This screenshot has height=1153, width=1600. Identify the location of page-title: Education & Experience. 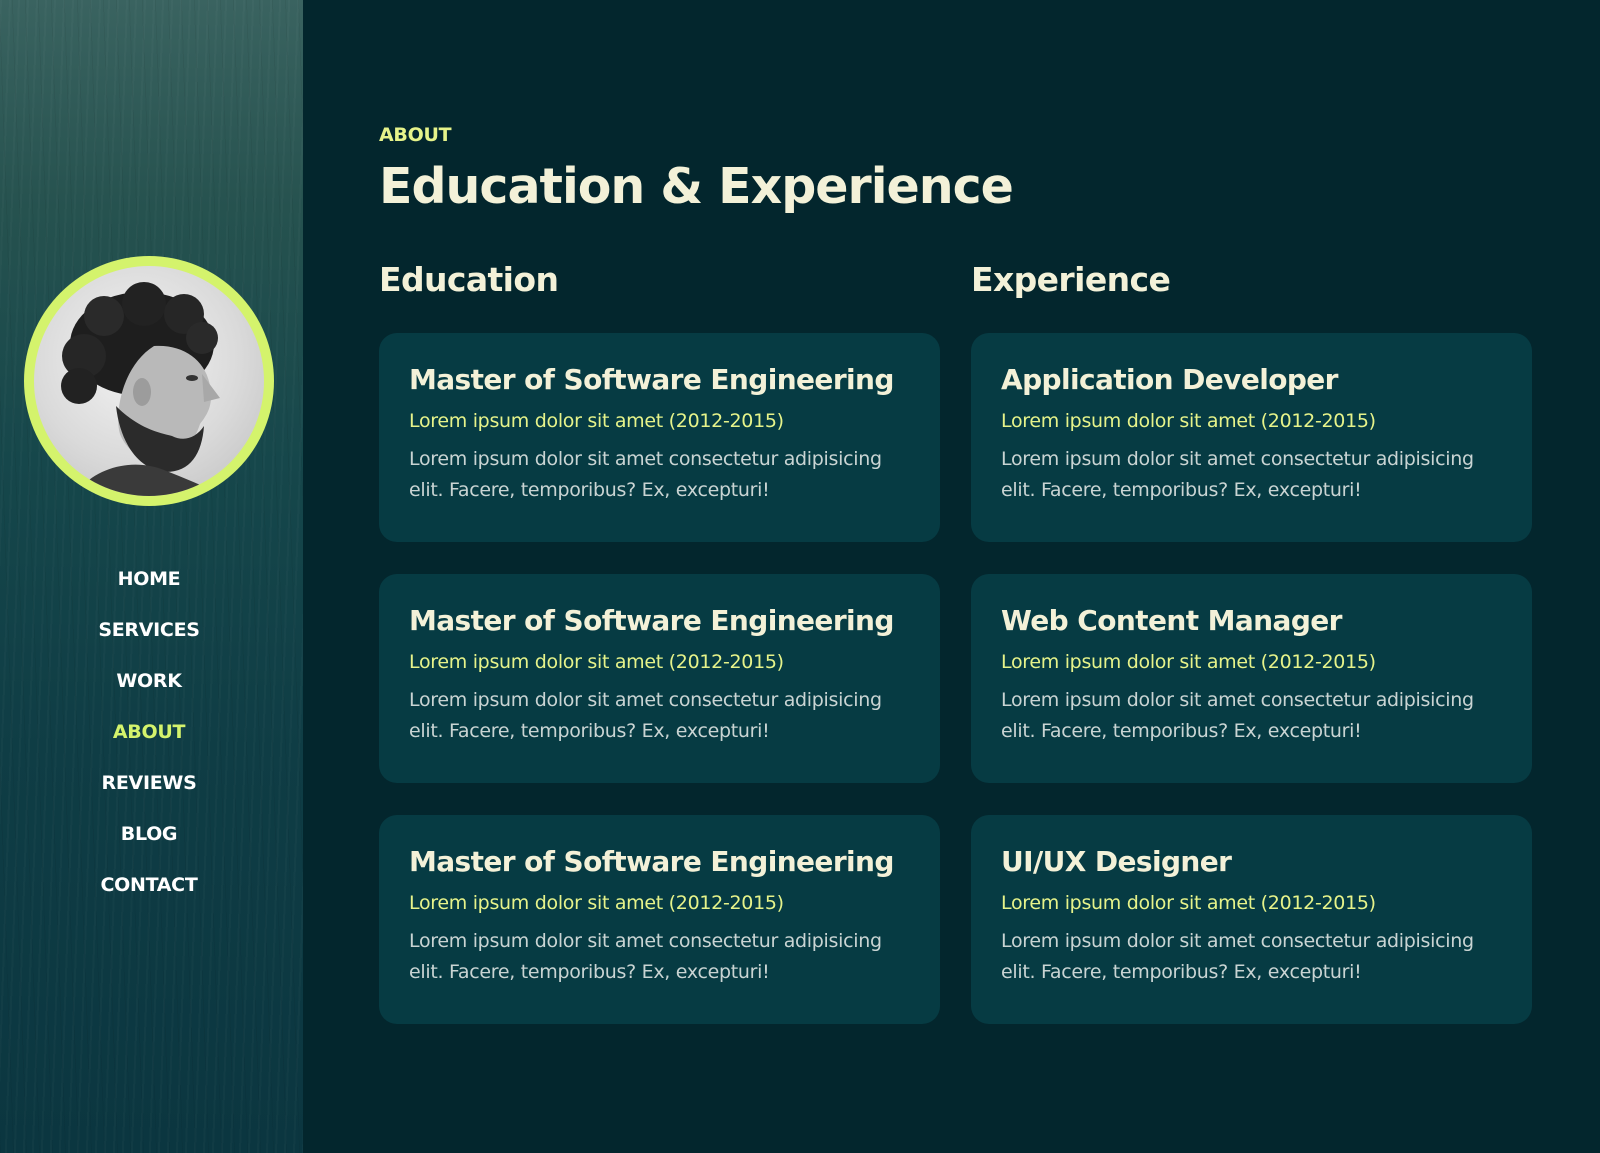
(696, 186).